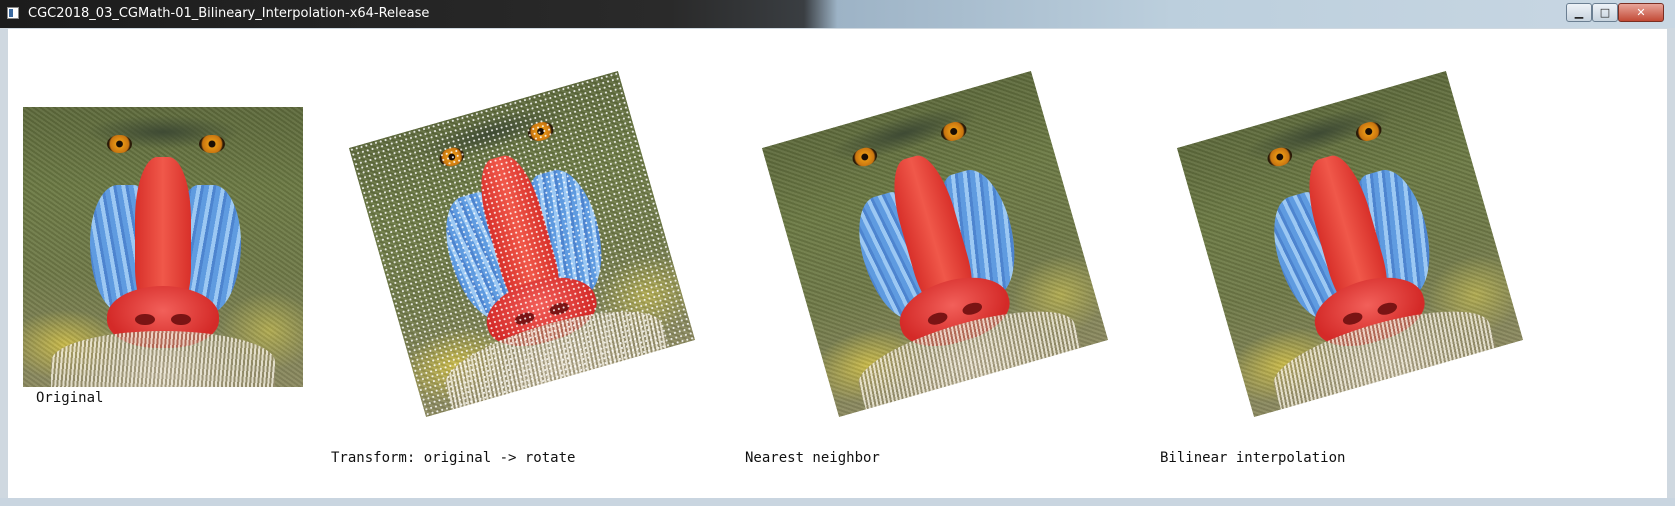 Image resolution: width=1675 pixels, height=506 pixels. What do you see at coordinates (1253, 458) in the screenshot?
I see `bilinear-caption: Bilinear interpolation` at bounding box center [1253, 458].